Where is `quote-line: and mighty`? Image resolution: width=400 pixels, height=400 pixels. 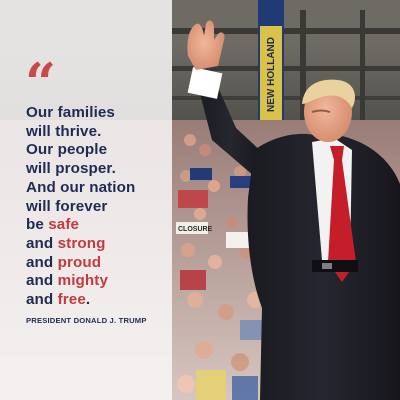
quote-line: and mighty is located at coordinates (96, 281).